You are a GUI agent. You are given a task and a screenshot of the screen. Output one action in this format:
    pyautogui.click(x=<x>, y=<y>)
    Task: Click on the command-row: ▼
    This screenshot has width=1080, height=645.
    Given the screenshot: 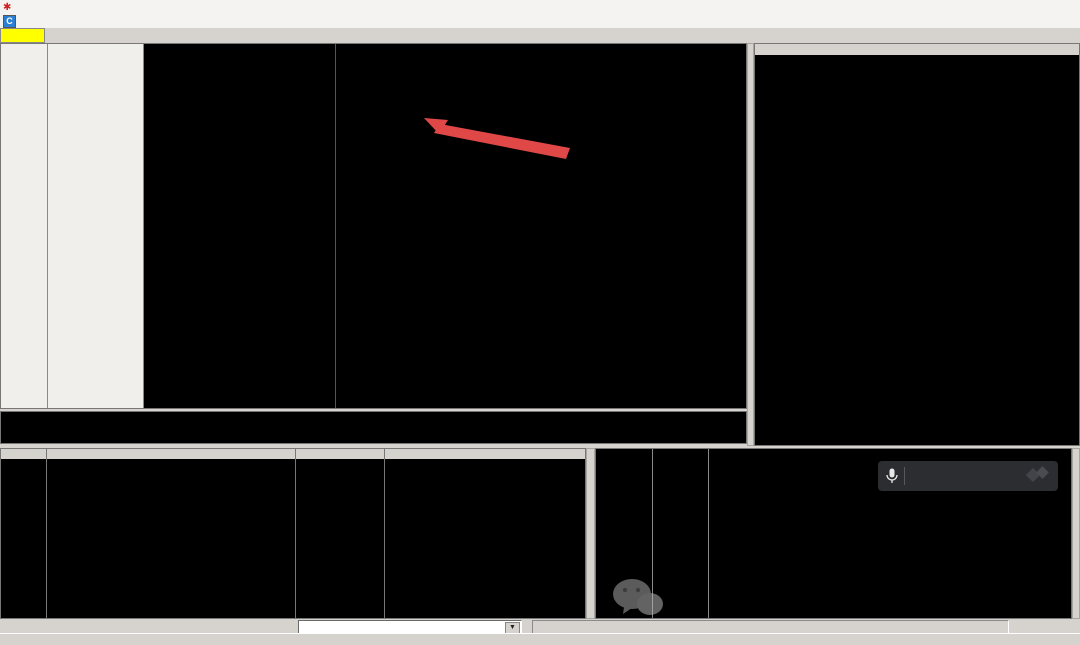 What is the action you would take?
    pyautogui.click(x=540, y=627)
    